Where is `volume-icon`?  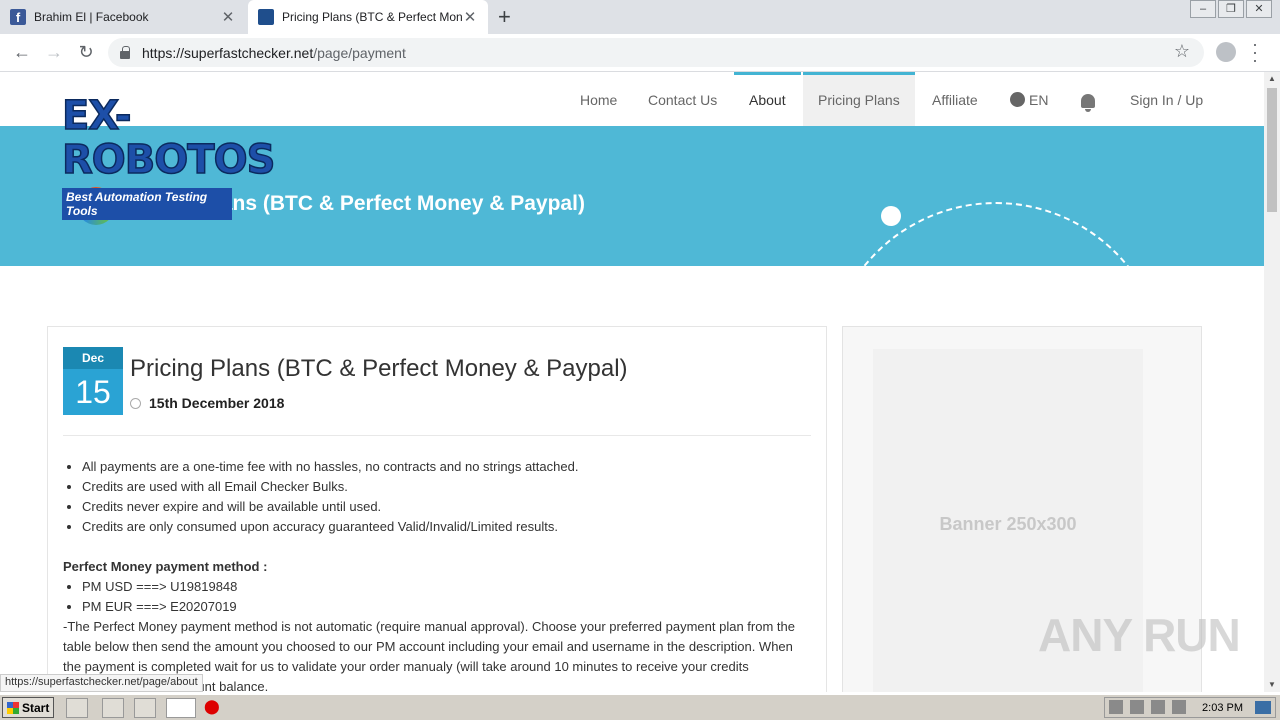
volume-icon is located at coordinates (1158, 707).